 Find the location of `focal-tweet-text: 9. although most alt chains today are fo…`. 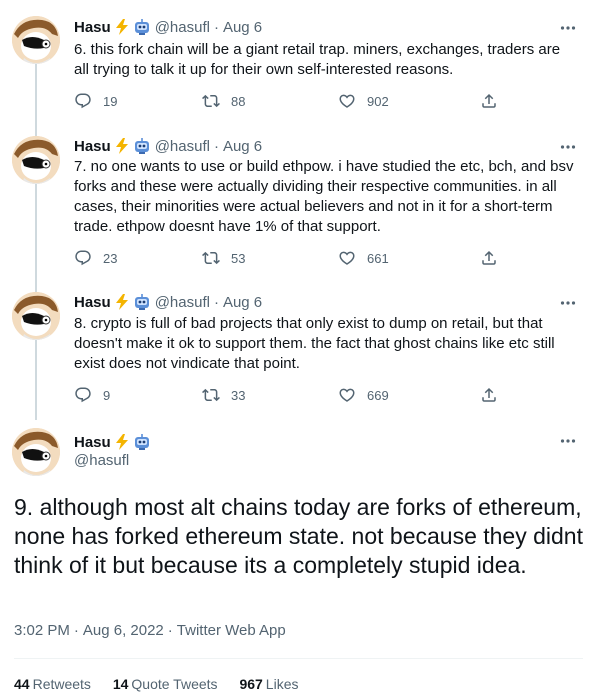

focal-tweet-text: 9. although most alt chains today are fo… is located at coordinates (298, 536).